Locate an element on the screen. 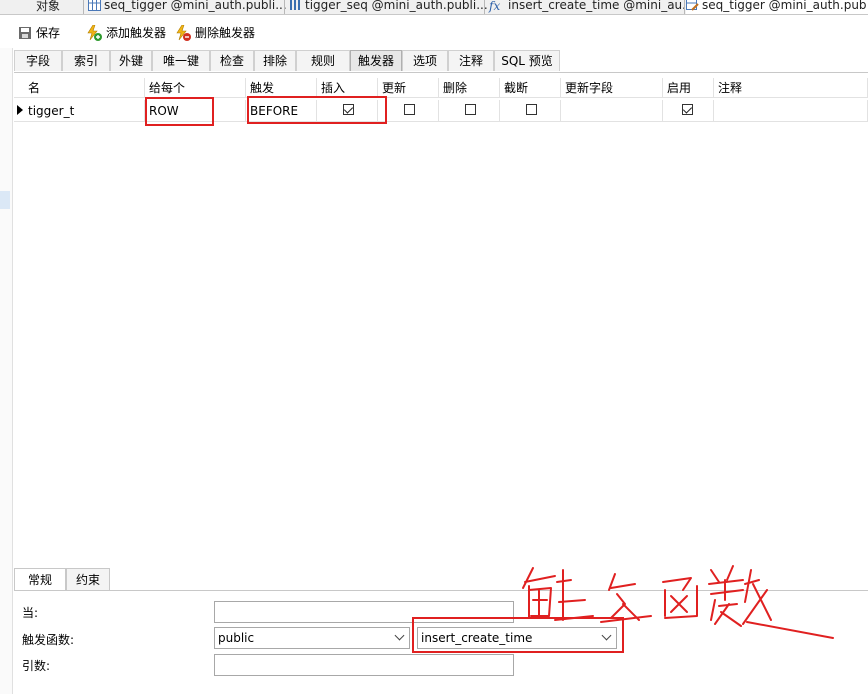  args-input is located at coordinates (364, 665).